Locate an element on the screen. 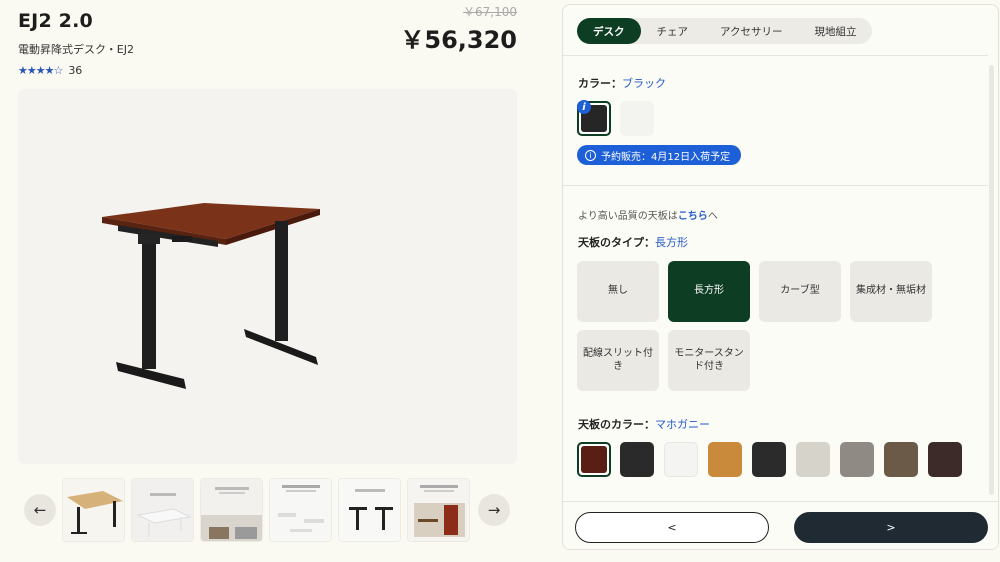 The width and height of the screenshot is (1000, 562). thumbnail-frame-image is located at coordinates (231, 510).